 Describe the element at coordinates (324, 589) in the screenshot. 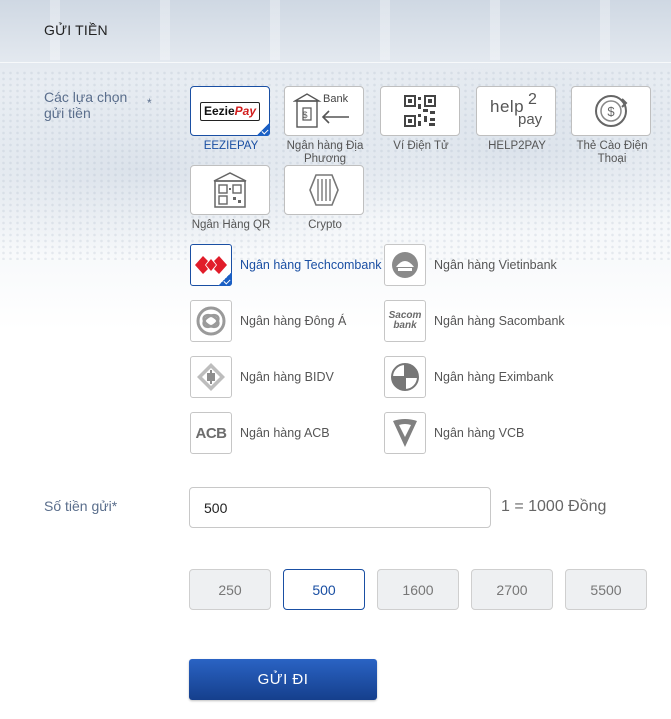

I see `preset-500-button: 500` at that location.